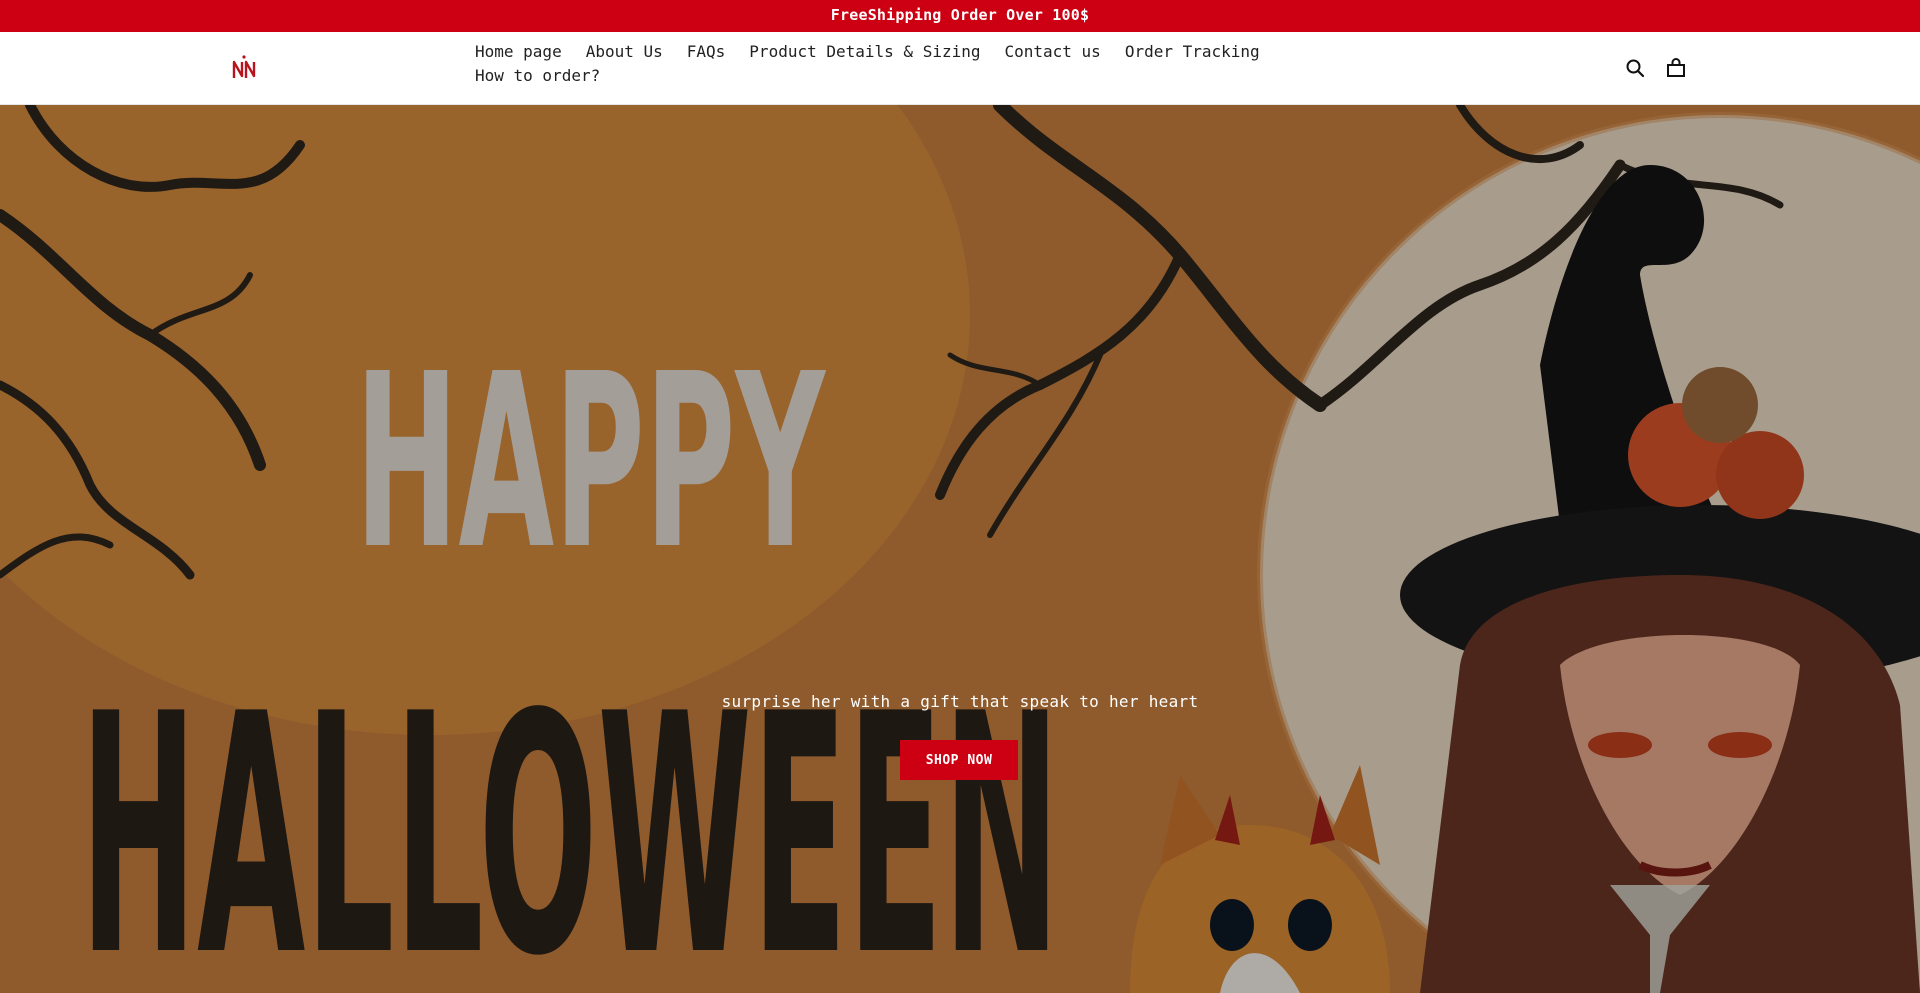 This screenshot has width=1920, height=993. Describe the element at coordinates (864, 52) in the screenshot. I see `nav-product-details-sizing: Product Details & Sizing` at that location.